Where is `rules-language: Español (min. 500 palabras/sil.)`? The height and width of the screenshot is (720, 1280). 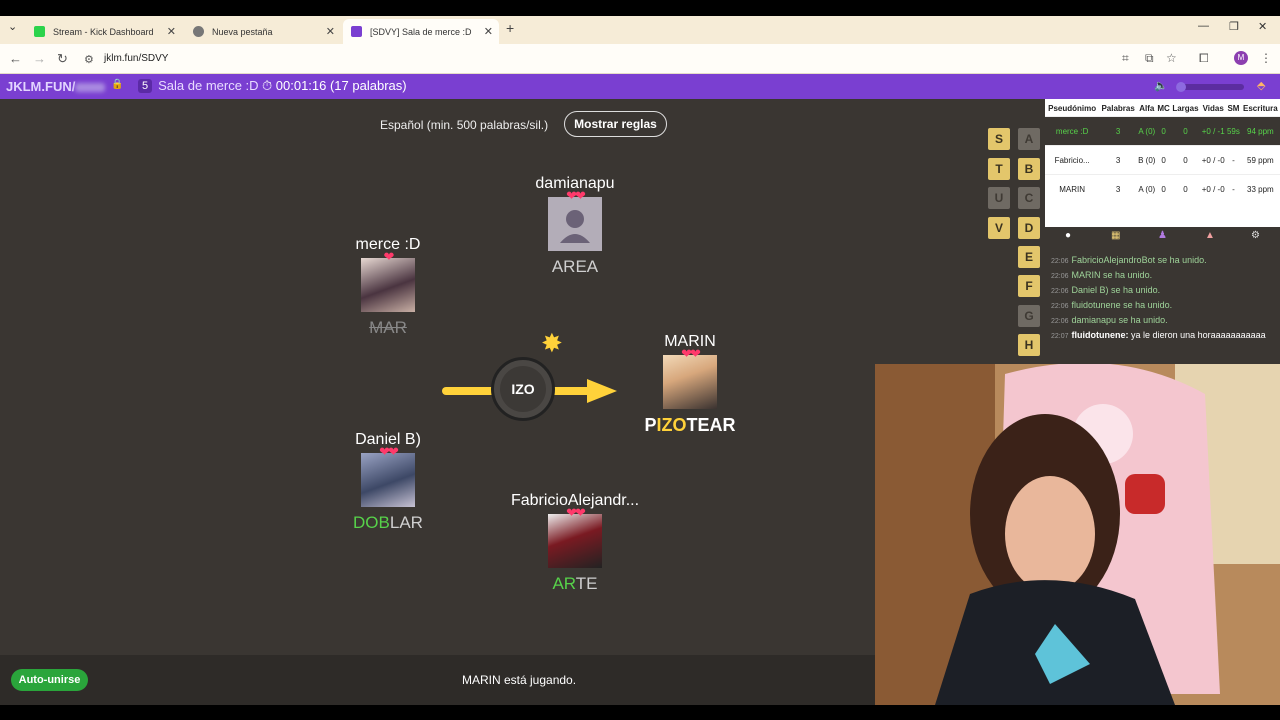 rules-language: Español (min. 500 palabras/sil.) is located at coordinates (464, 125).